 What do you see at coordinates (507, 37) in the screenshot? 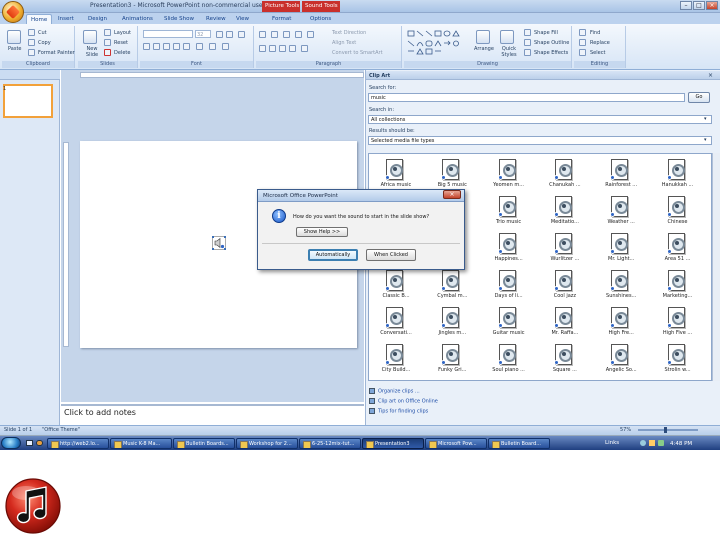
I see `quick-styles-icon` at bounding box center [507, 37].